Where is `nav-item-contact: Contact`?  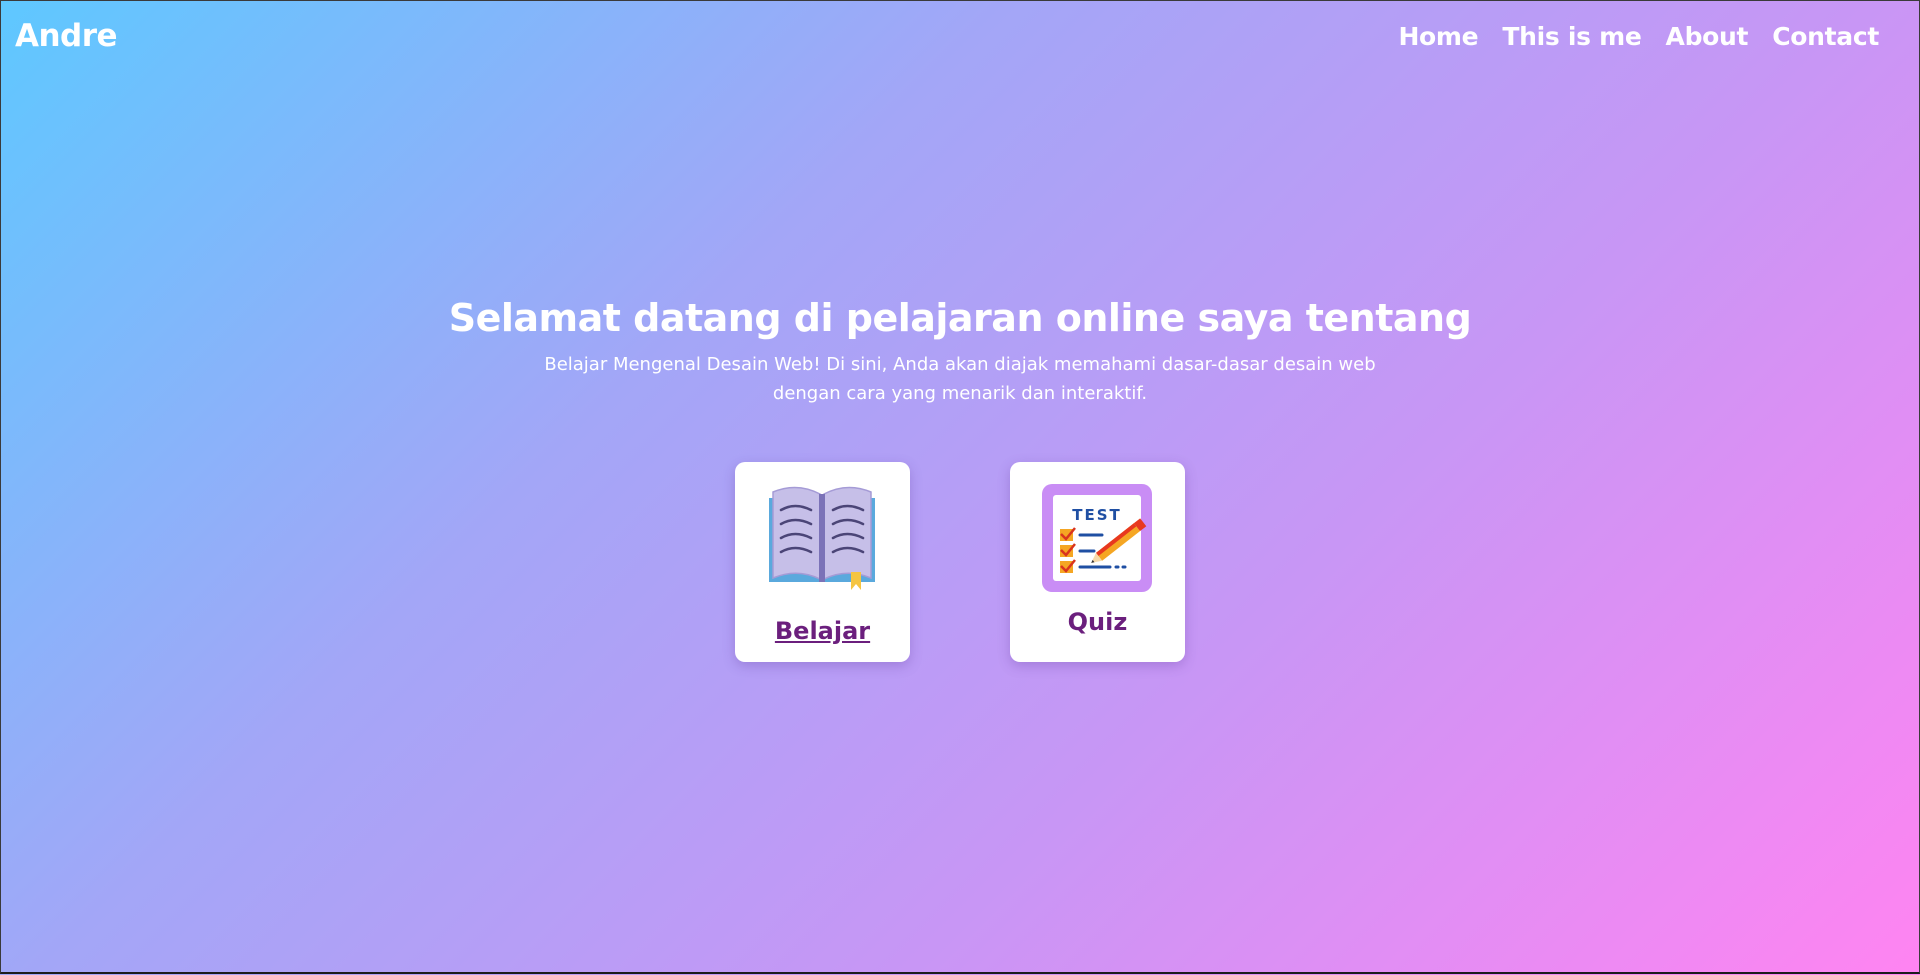 nav-item-contact: Contact is located at coordinates (1825, 36).